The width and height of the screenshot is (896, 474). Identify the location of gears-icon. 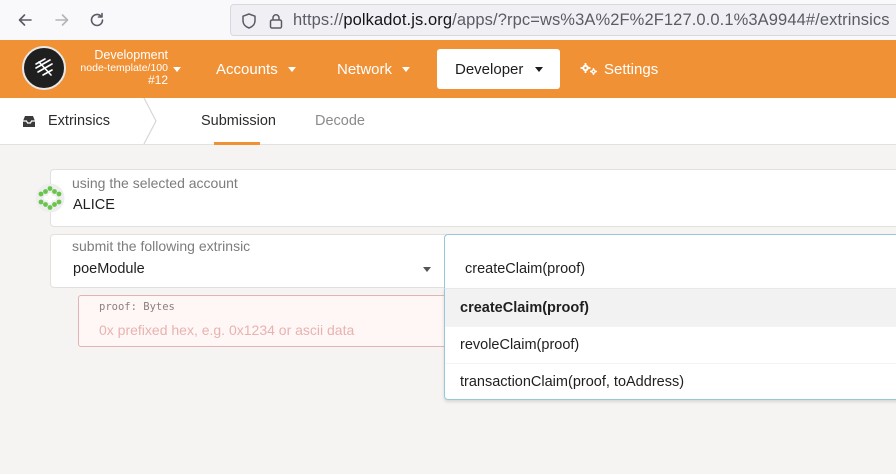
(589, 69).